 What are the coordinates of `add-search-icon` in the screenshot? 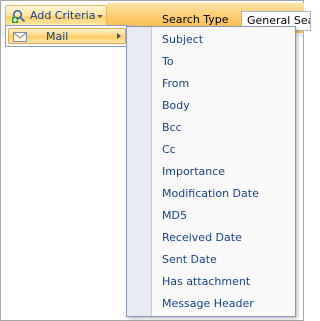 It's located at (19, 16).